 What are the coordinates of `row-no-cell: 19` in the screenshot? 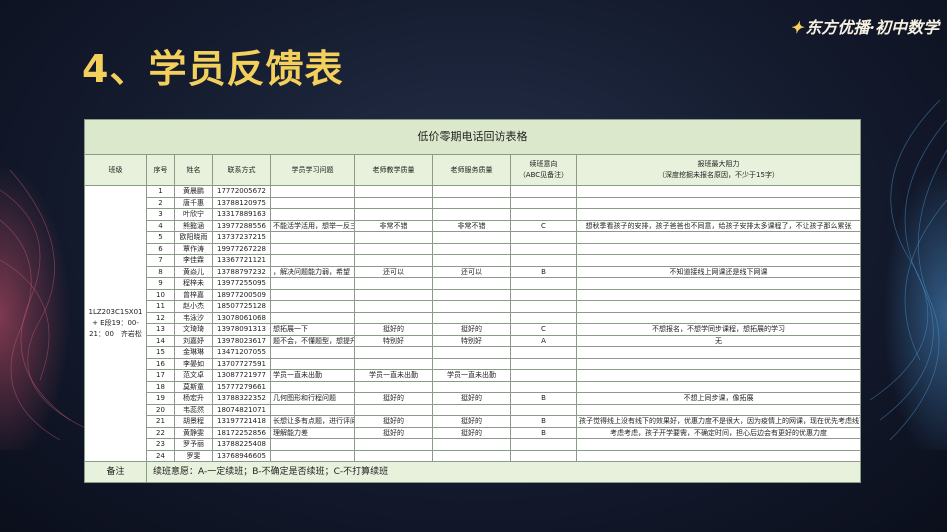 It's located at (160, 398).